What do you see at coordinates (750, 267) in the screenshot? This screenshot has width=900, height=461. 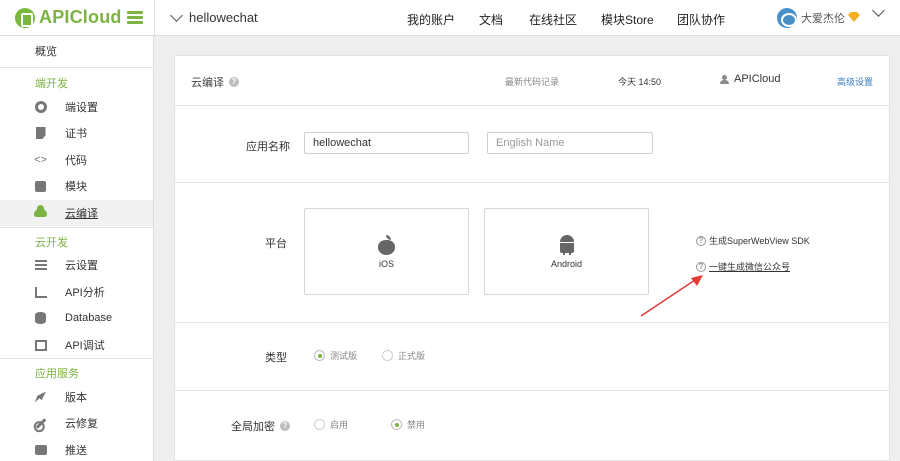 I see `generate-wechat-text: 一键生成微信公众号` at bounding box center [750, 267].